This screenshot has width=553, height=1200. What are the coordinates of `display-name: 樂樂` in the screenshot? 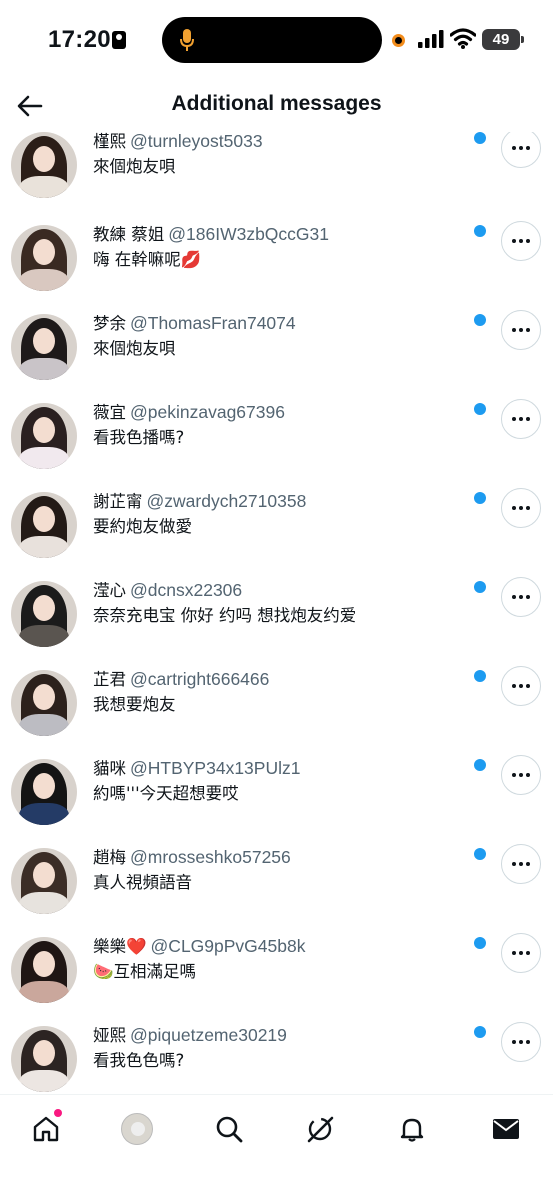 It's located at (109, 946).